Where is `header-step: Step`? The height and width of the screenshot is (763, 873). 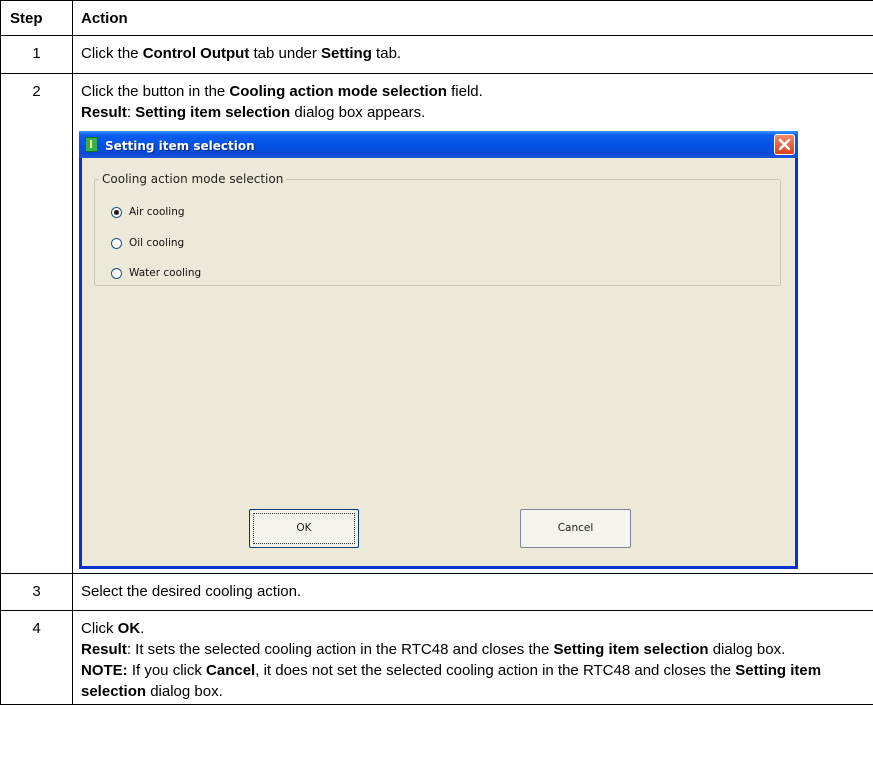 header-step: Step is located at coordinates (36, 18).